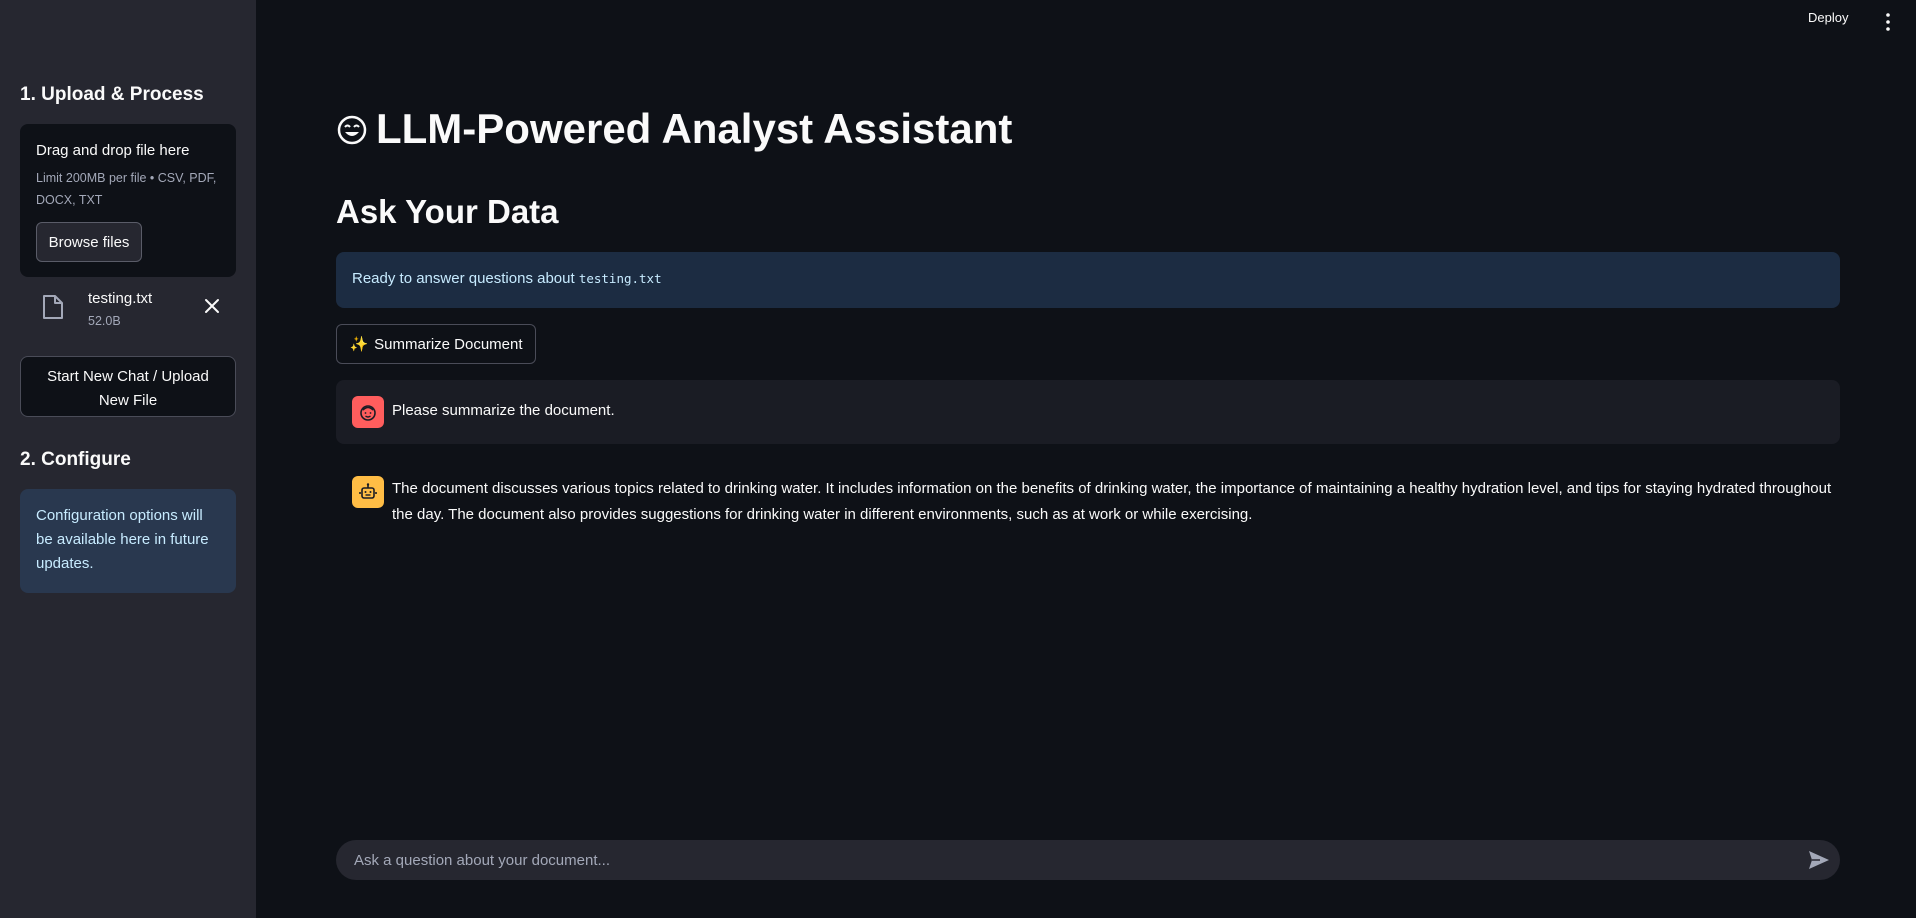  Describe the element at coordinates (128, 386) in the screenshot. I see `new-chat-upload-button: Start New Chat / Upload New File` at that location.